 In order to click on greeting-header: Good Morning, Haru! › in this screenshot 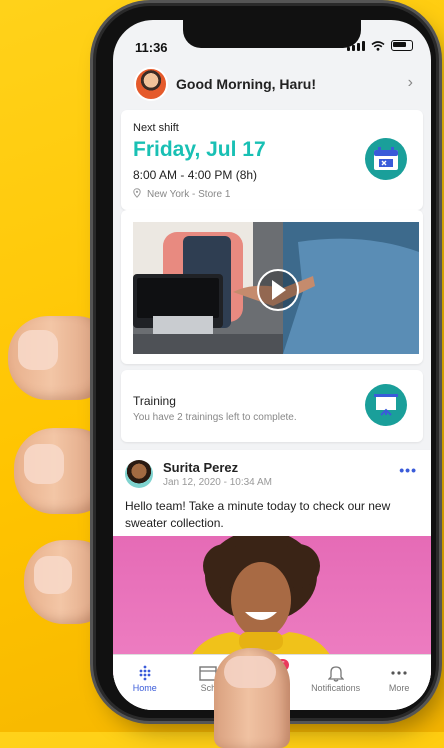, I will do `click(272, 84)`.